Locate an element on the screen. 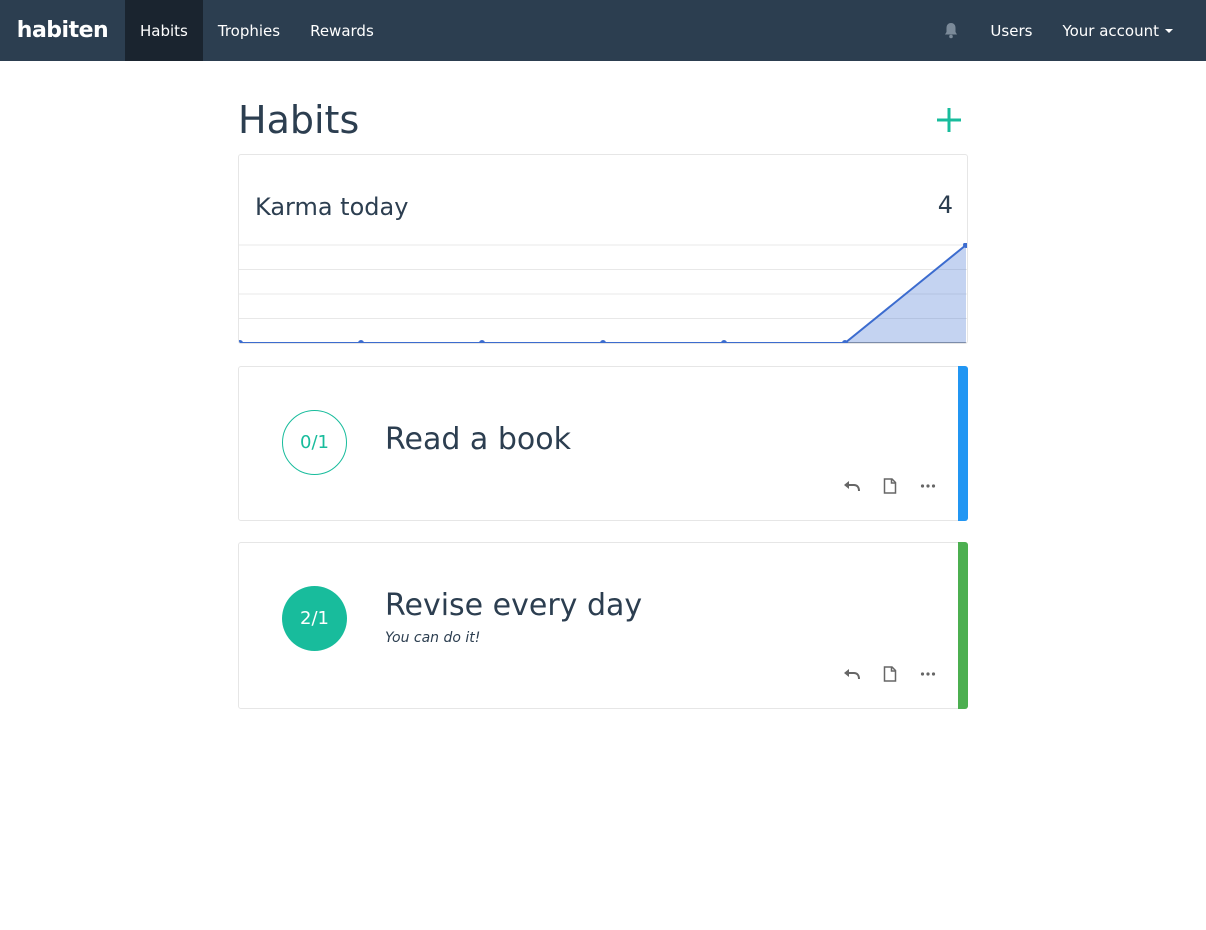  nav-item-trophies: Trophies is located at coordinates (249, 30).